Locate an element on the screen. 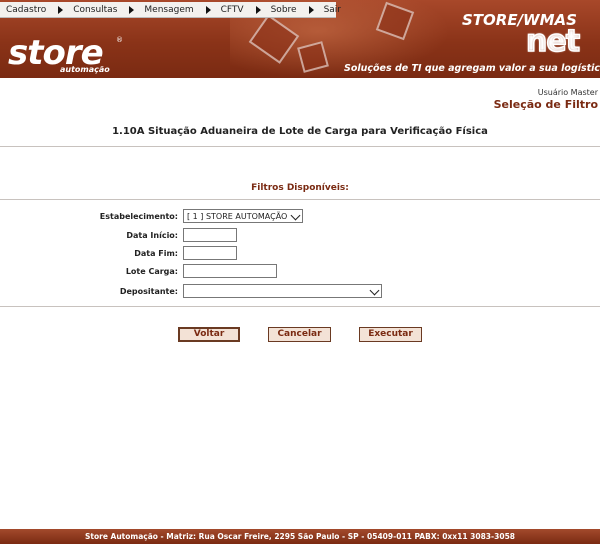 Image resolution: width=600 pixels, height=544 pixels. estabelecimento-value: [ 1 ] STORE AUTOMAÇÃO is located at coordinates (237, 216).